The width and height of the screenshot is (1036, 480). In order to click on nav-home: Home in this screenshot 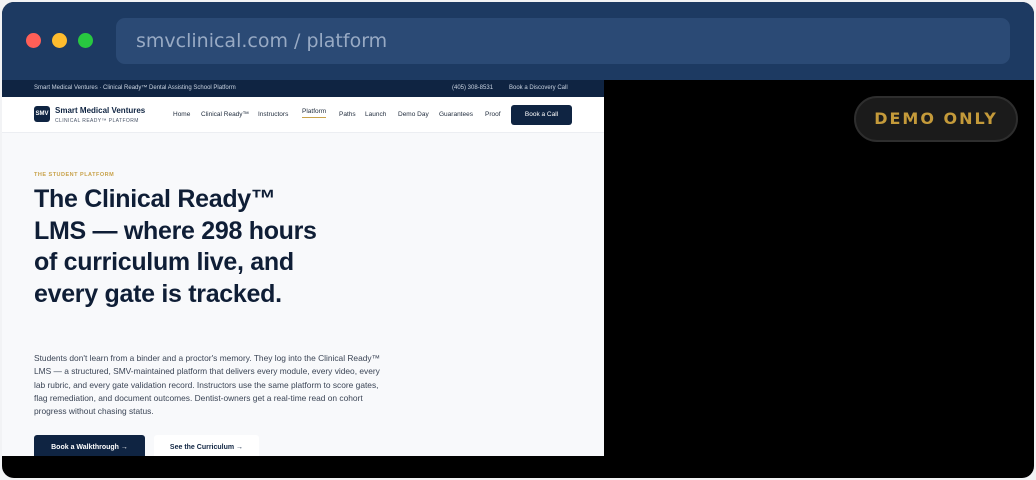, I will do `click(181, 114)`.